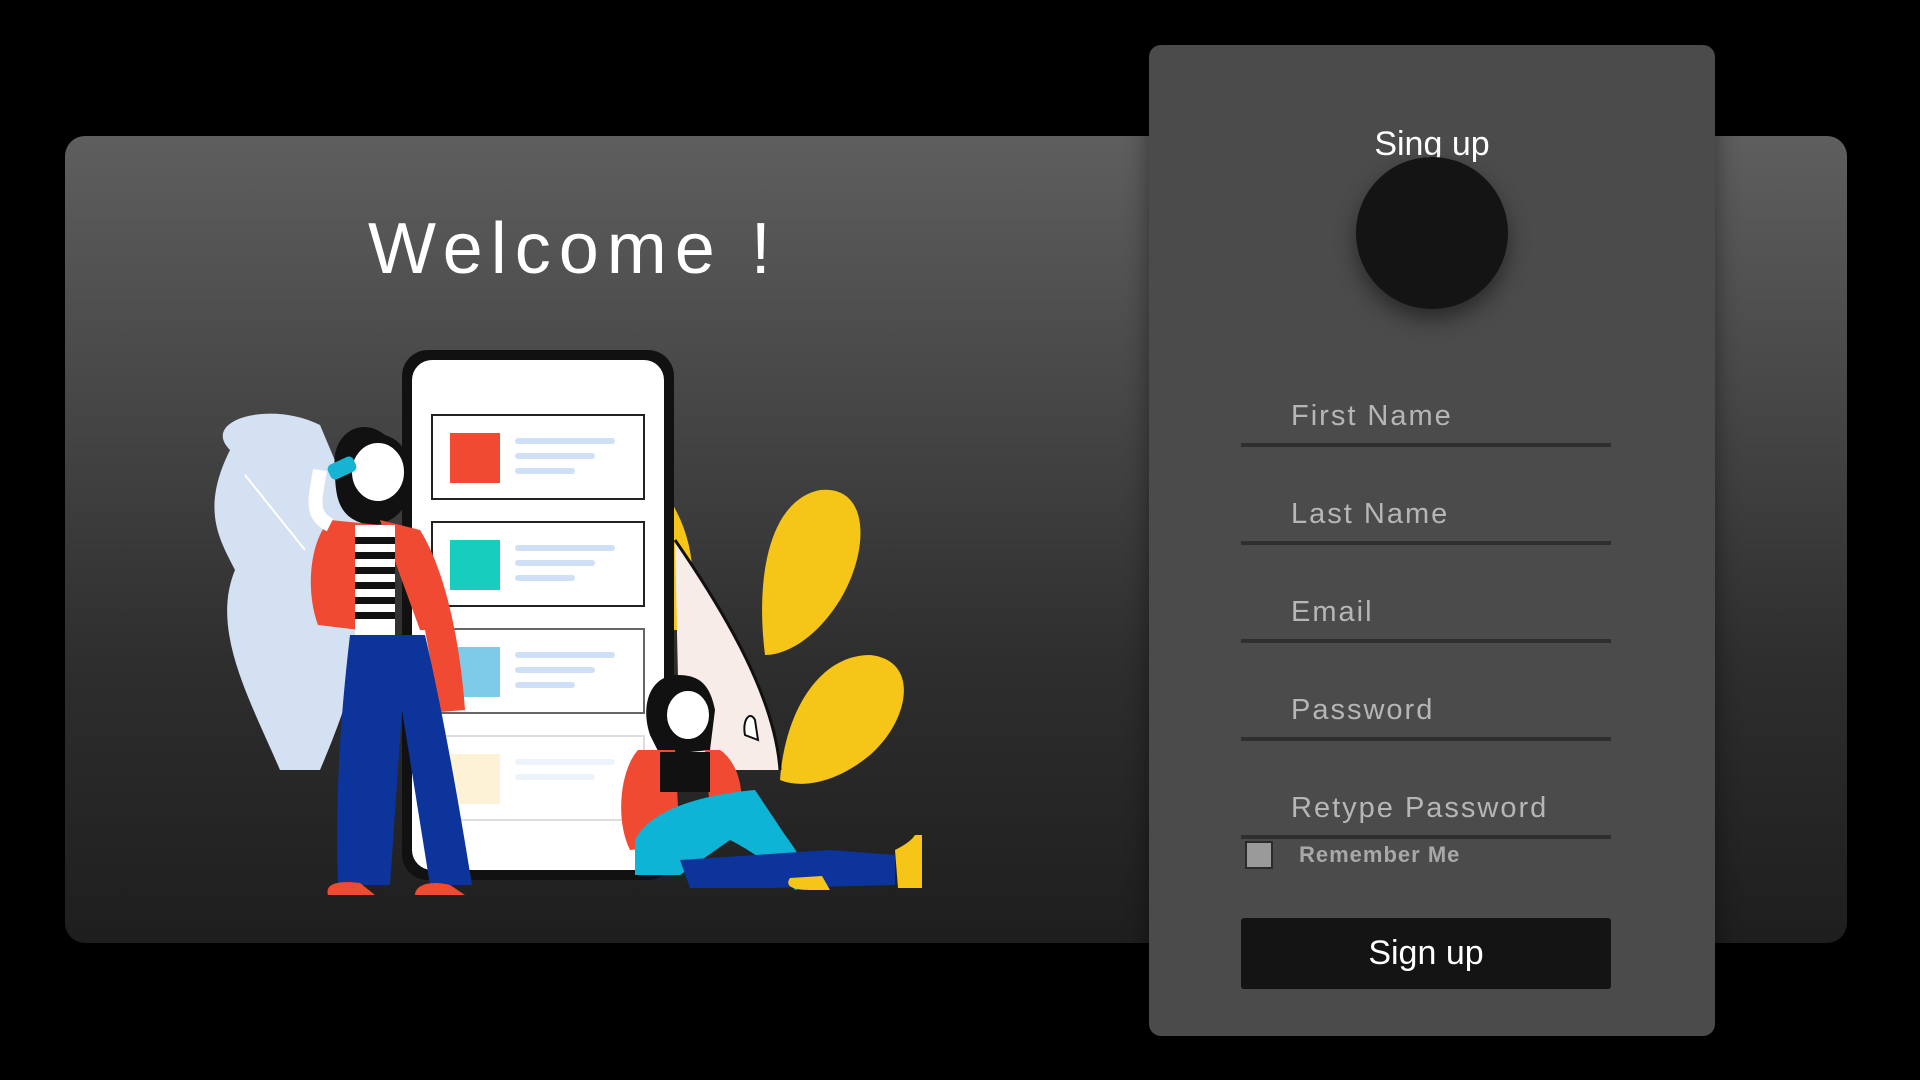  Describe the element at coordinates (1259, 855) in the screenshot. I see `remember-me-checkbox` at that location.